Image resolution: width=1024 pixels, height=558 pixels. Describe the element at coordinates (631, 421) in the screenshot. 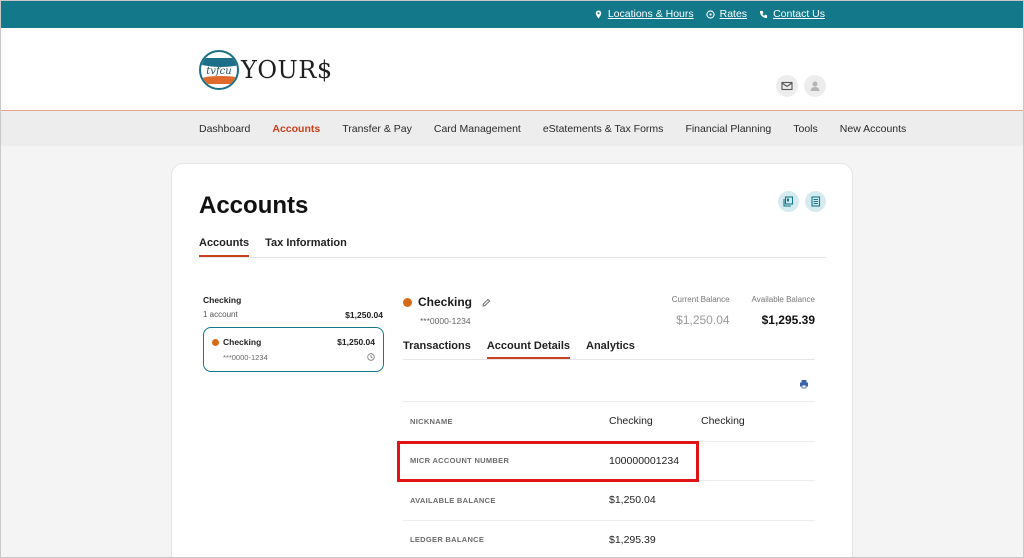

I see `details-row-value: Checking` at that location.